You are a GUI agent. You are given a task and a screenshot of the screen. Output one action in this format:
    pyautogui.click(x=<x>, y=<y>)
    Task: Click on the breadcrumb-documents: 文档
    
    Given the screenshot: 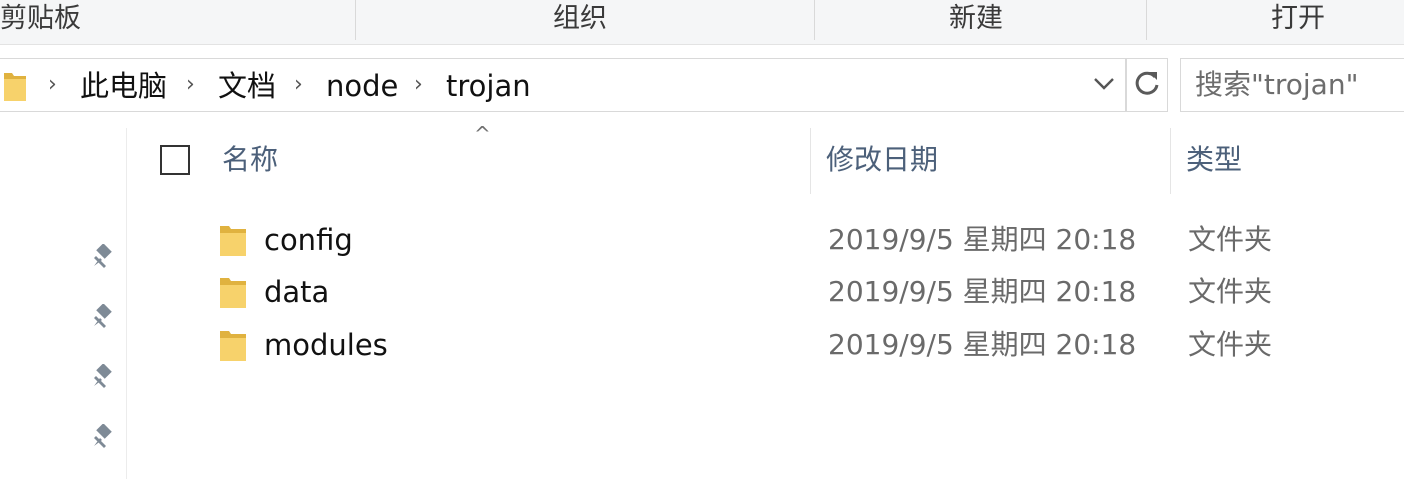 What is the action you would take?
    pyautogui.click(x=247, y=86)
    